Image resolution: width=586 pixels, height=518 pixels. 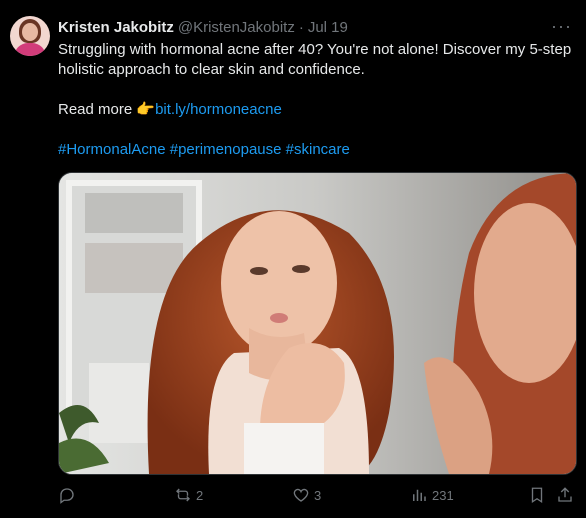 What do you see at coordinates (236, 27) in the screenshot?
I see `author-handle: @KristenJakobitz` at bounding box center [236, 27].